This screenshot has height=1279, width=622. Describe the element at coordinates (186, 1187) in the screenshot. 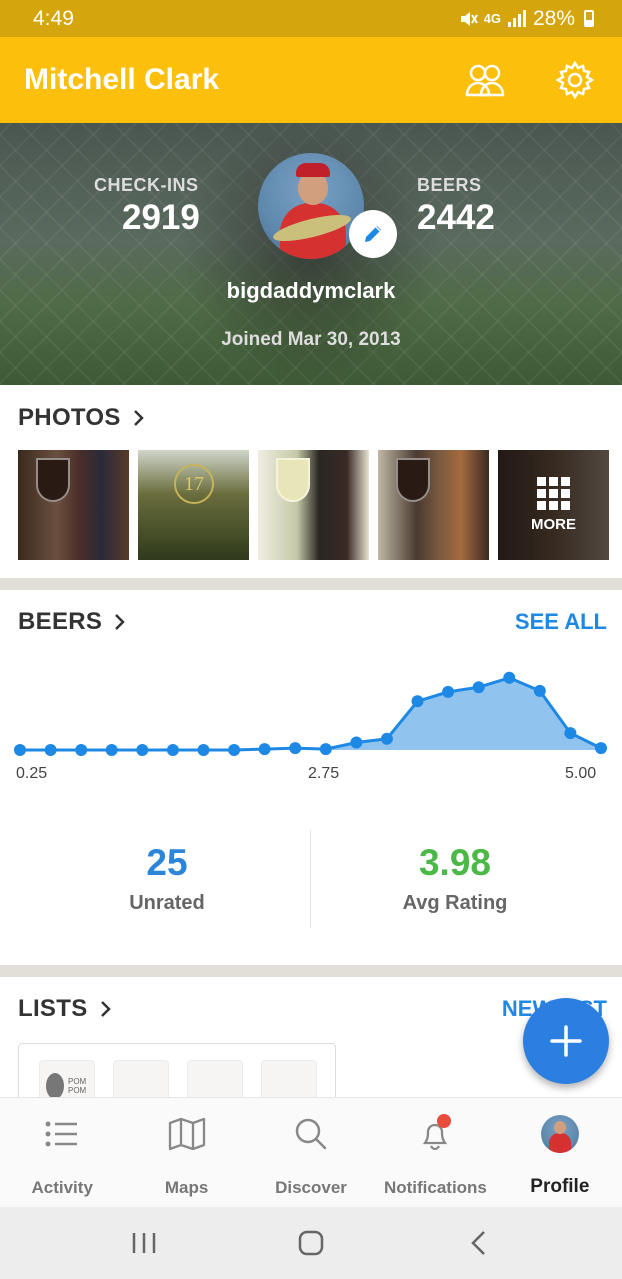

I see `nav-label: Maps` at that location.